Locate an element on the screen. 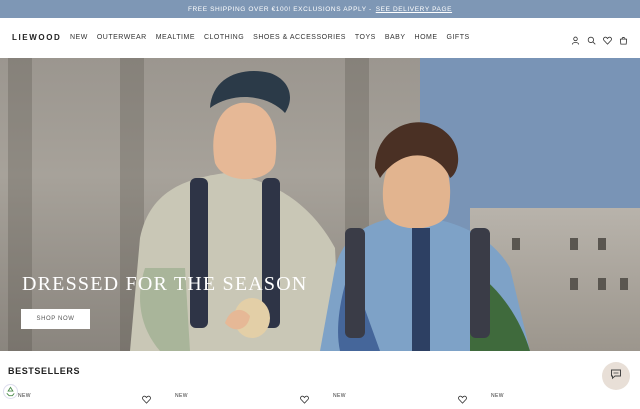 This screenshot has width=640, height=409. recycle-badge-icon is located at coordinates (10, 391).